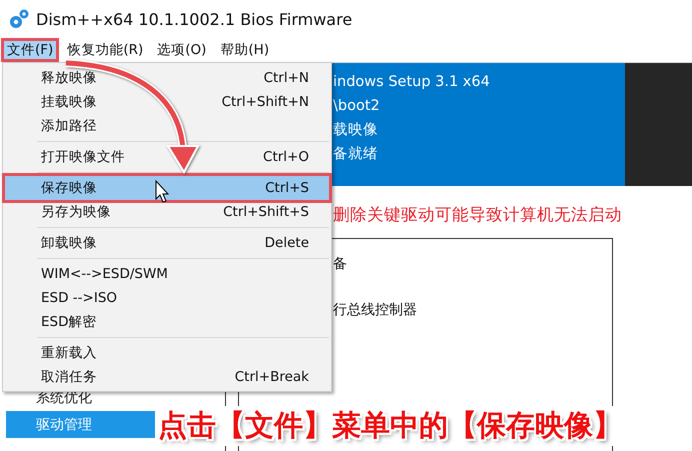 This screenshot has height=451, width=692. Describe the element at coordinates (356, 154) in the screenshot. I see `image-info-text: 备就绪` at that location.